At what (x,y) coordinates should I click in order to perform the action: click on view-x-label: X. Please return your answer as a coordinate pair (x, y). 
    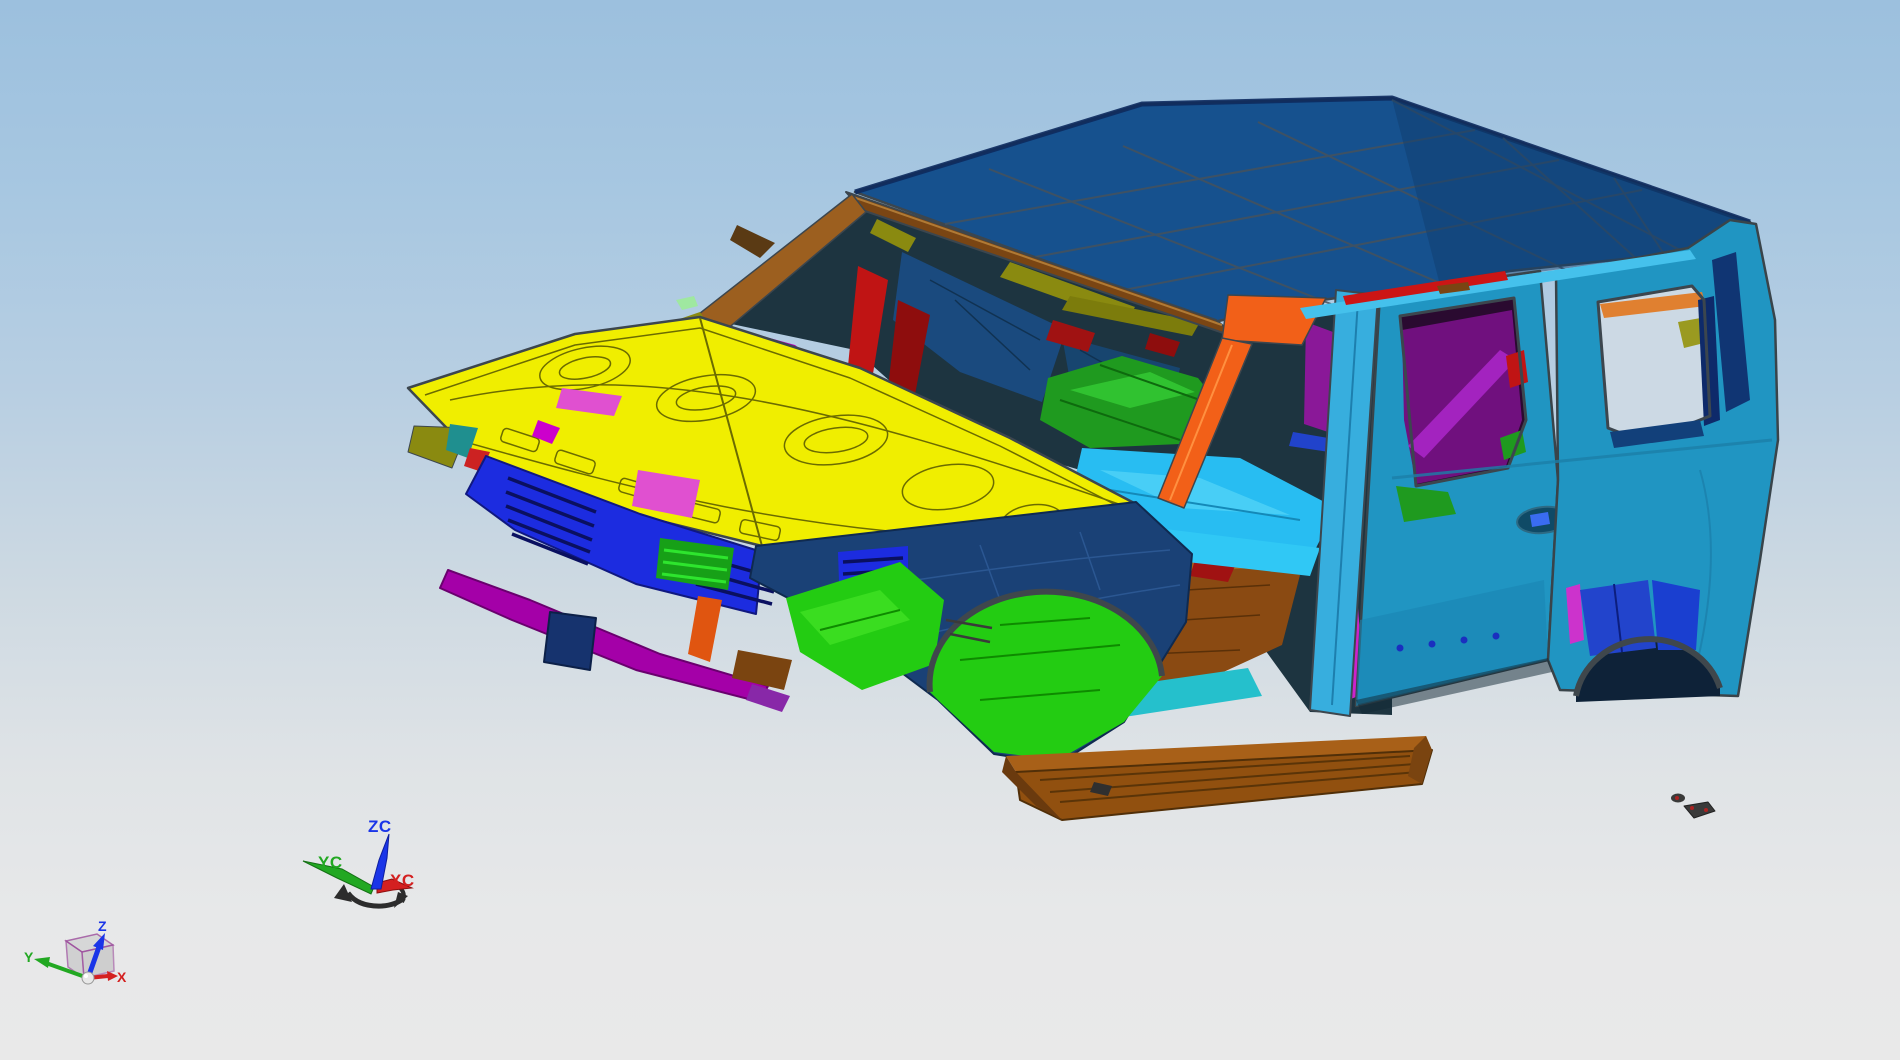
    Looking at the image, I should click on (122, 977).